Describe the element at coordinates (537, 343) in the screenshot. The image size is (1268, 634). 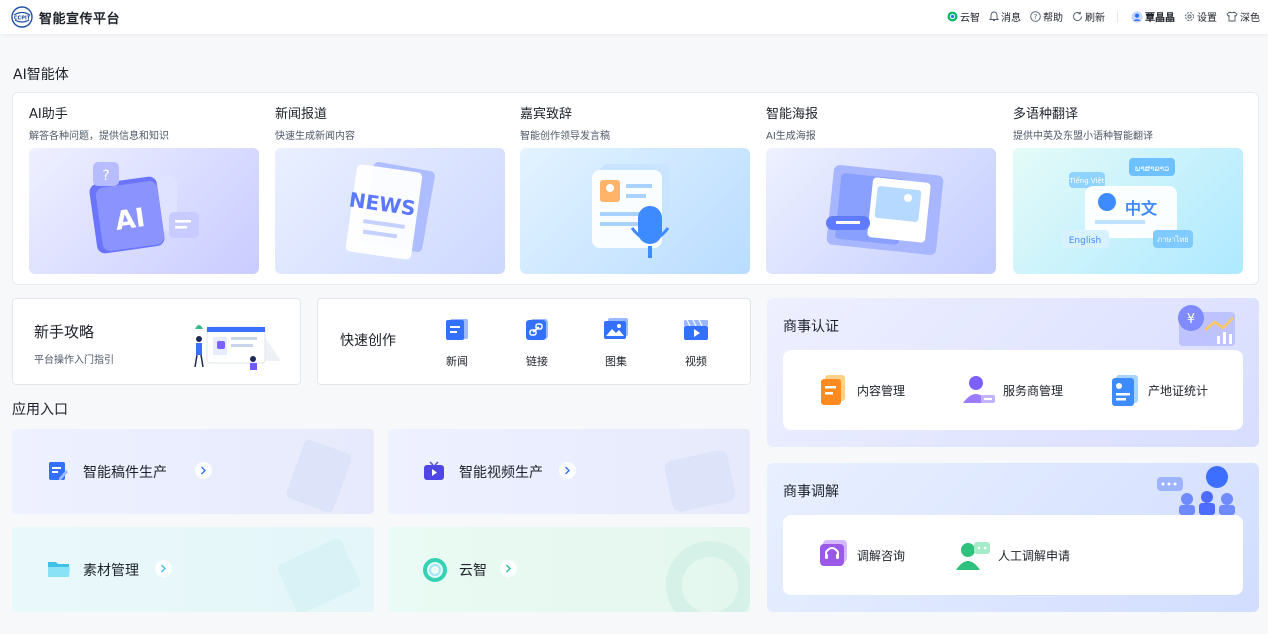
I see `quick-link-button: 链接` at that location.